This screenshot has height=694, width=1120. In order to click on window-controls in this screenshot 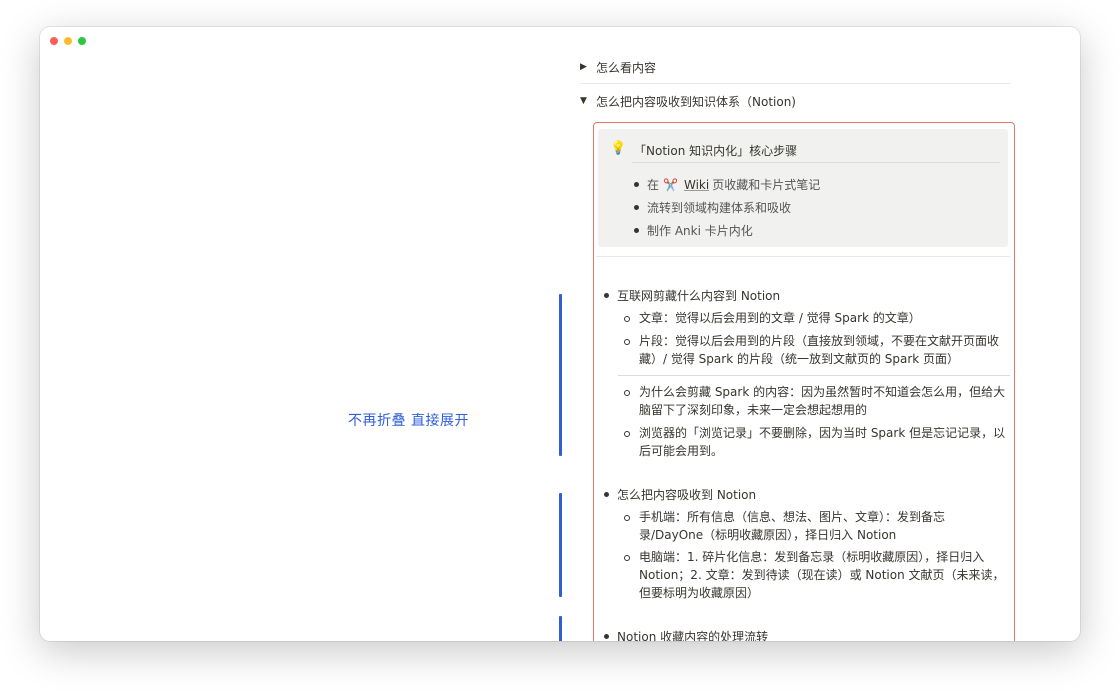, I will do `click(68, 41)`.